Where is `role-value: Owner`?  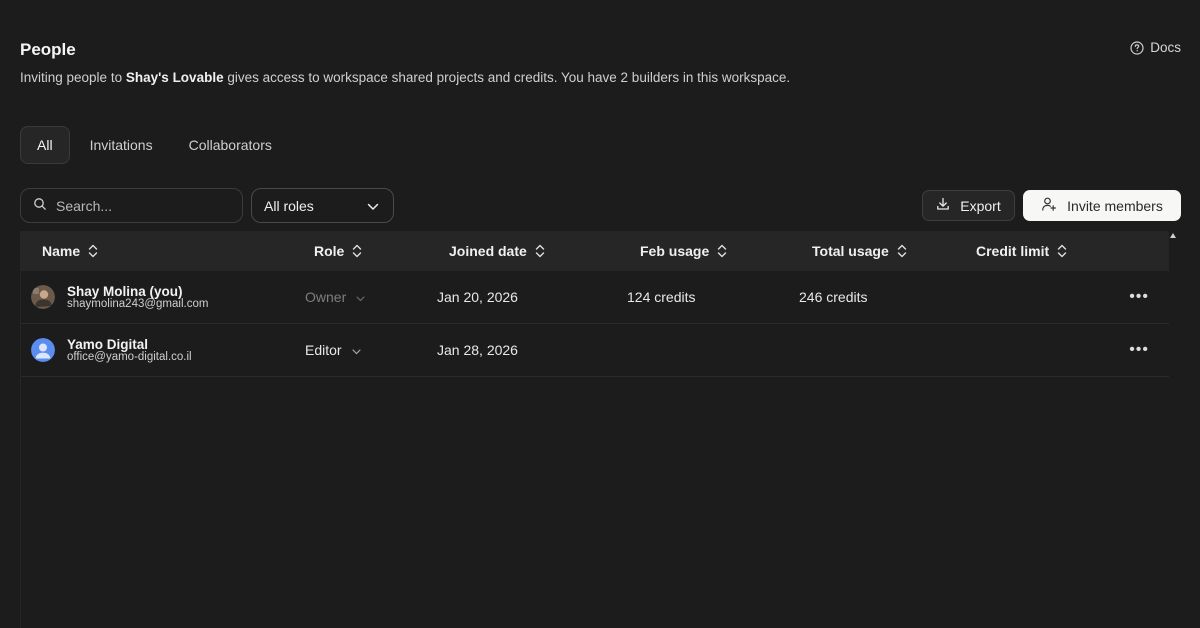 role-value: Owner is located at coordinates (326, 297).